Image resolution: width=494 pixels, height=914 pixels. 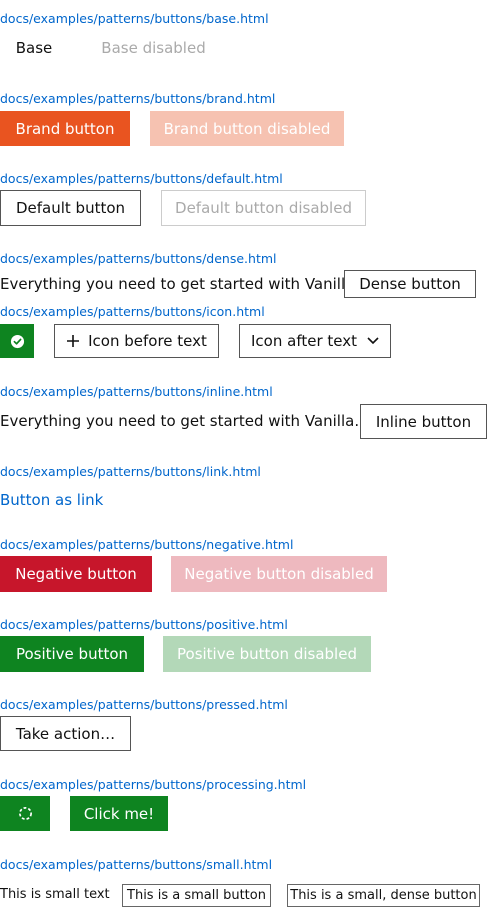 What do you see at coordinates (34, 48) in the screenshot?
I see `base-button: Base` at bounding box center [34, 48].